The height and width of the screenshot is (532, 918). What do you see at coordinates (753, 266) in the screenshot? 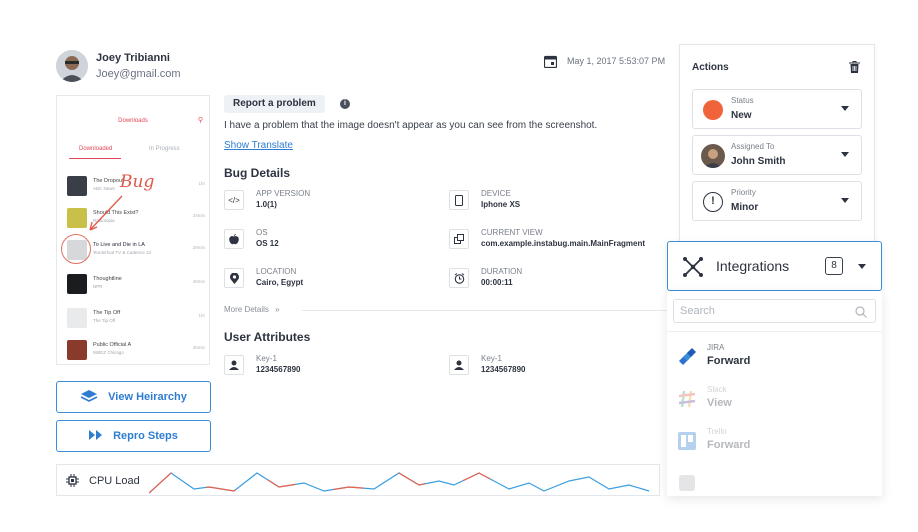
I see `integrations-label: Integrations` at bounding box center [753, 266].